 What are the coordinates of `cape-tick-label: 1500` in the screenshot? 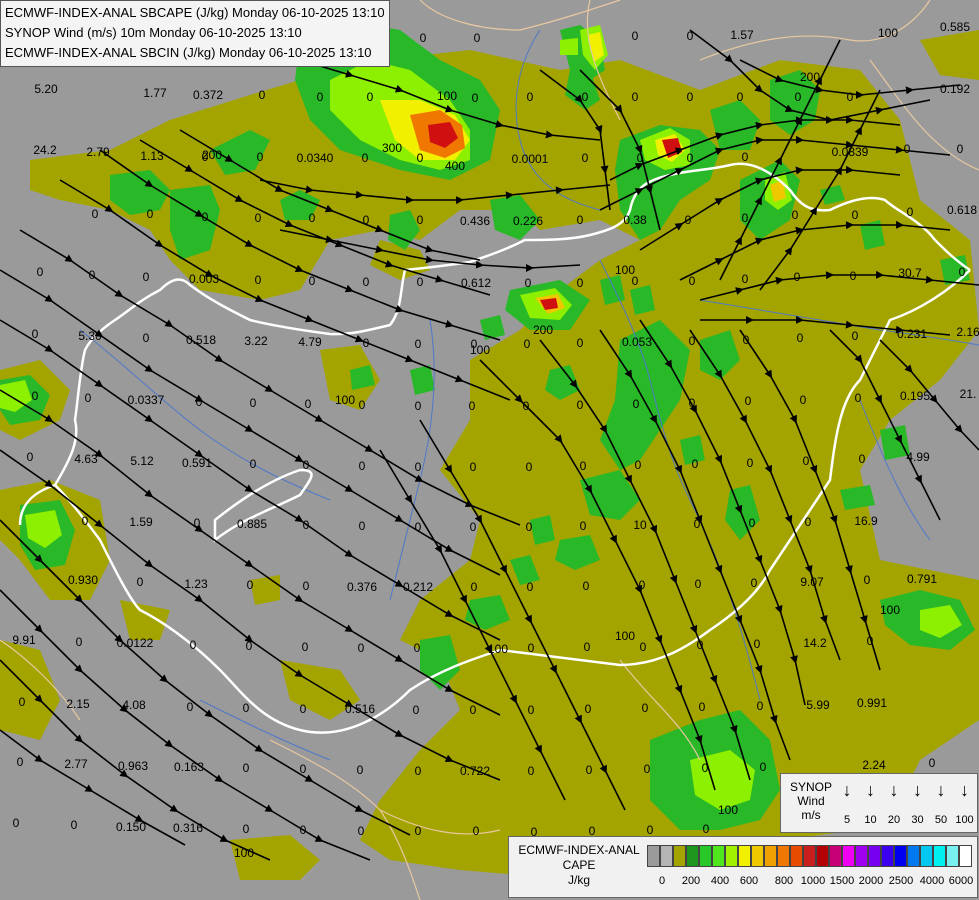 It's located at (842, 881).